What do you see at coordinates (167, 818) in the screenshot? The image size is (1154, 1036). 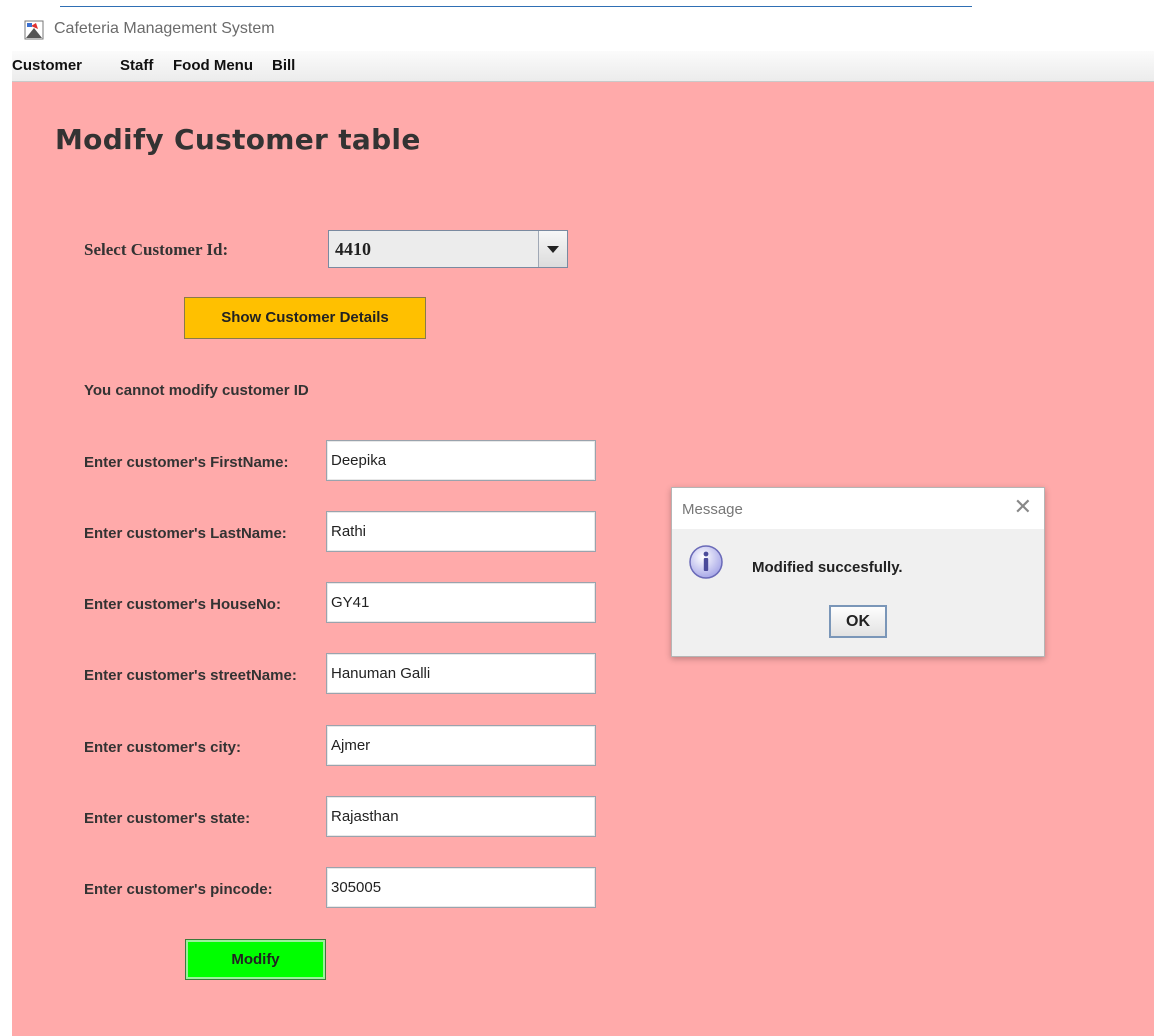 I see `state-label: Enter customer's state:` at bounding box center [167, 818].